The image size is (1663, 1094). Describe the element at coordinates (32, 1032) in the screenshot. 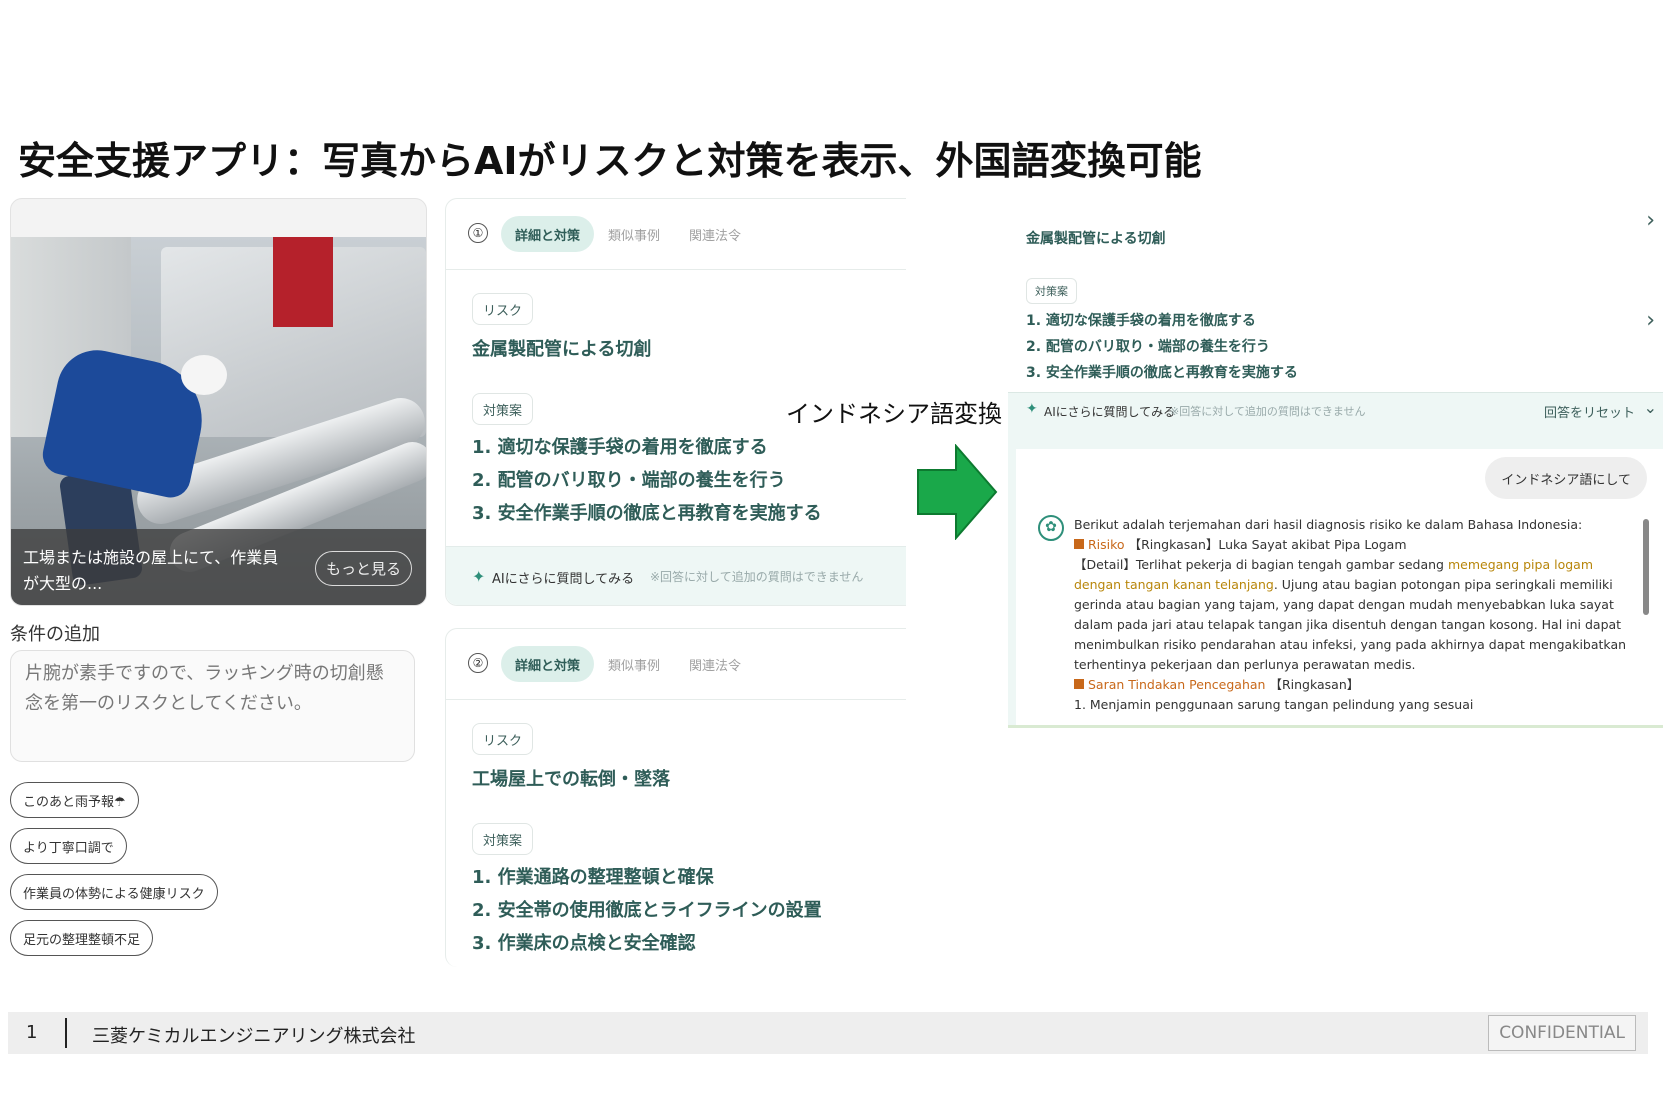

I see `page-number: 1` at that location.